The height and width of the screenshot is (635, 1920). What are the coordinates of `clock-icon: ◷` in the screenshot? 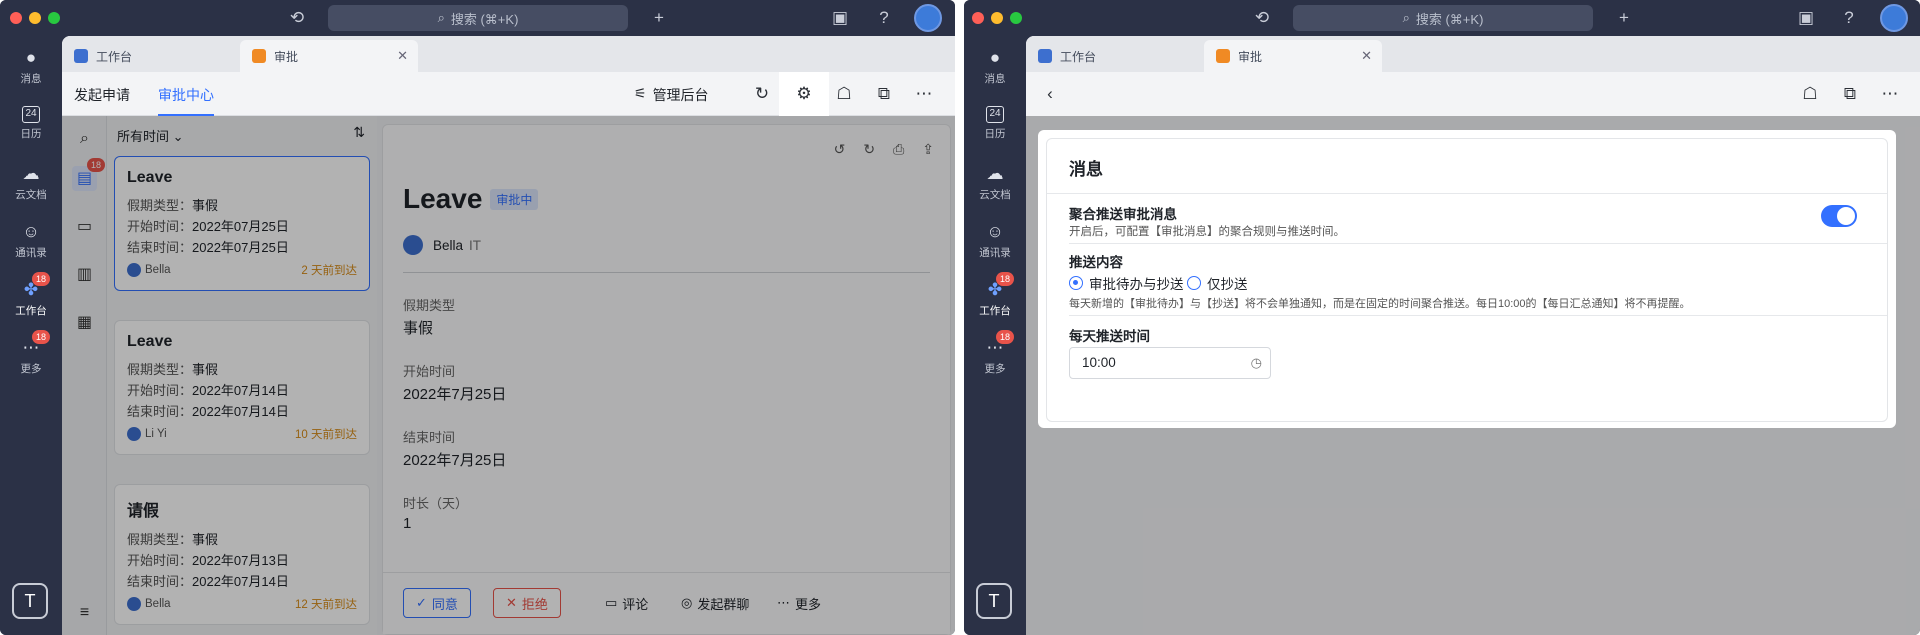 It's located at (1256, 362).